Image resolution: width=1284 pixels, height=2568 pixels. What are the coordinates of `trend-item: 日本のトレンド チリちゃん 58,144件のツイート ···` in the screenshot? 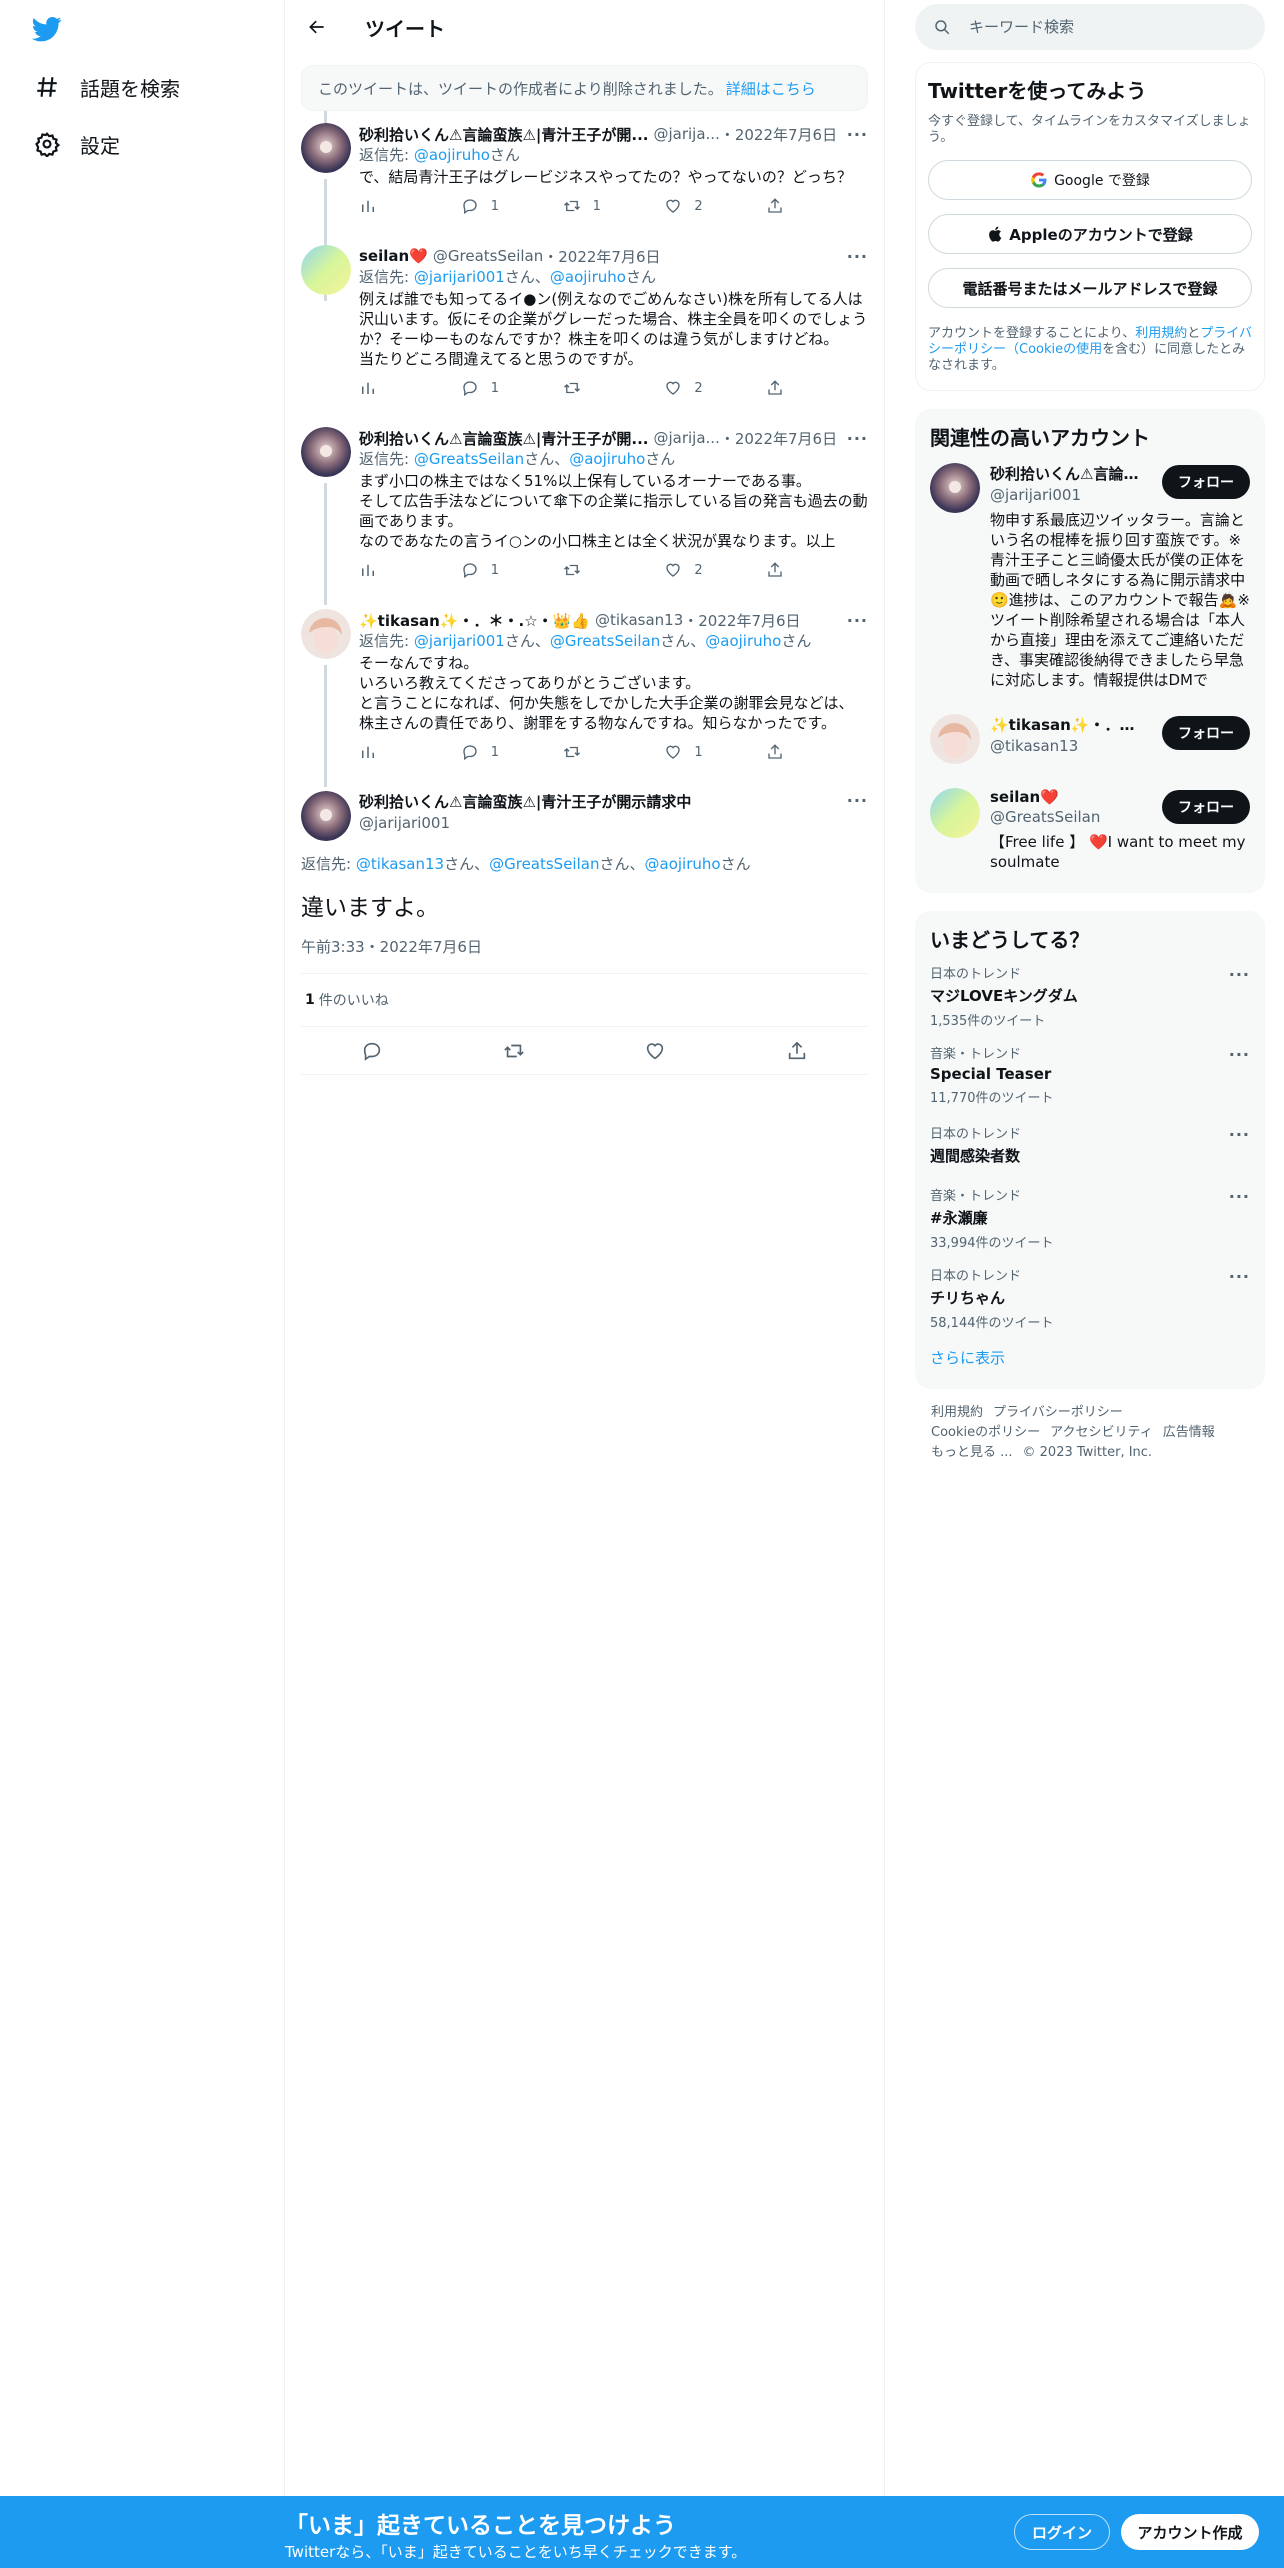 It's located at (1090, 1295).